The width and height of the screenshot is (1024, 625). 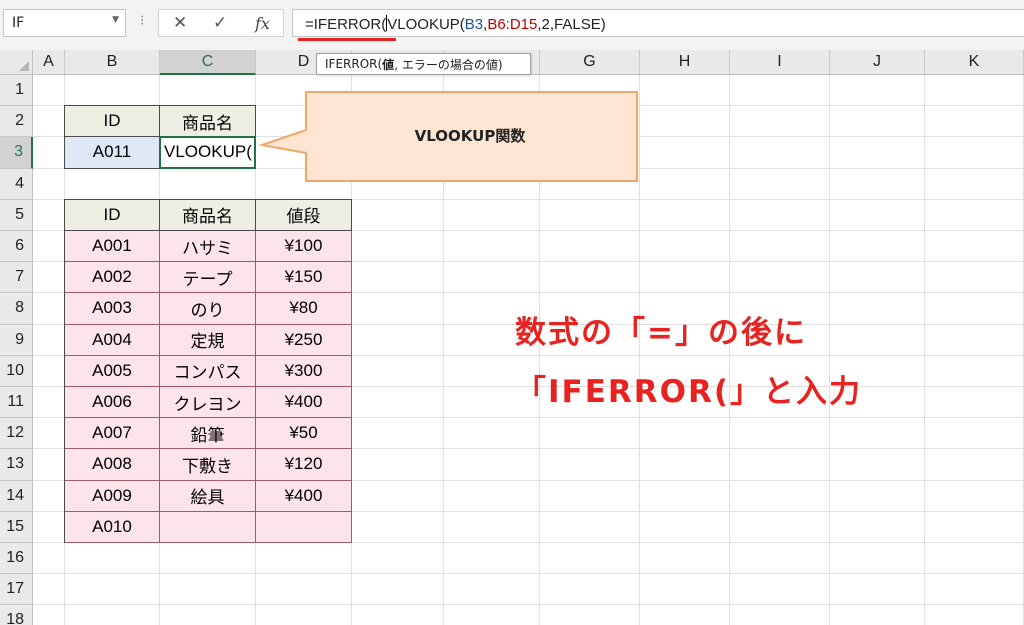 I want to click on more-options-icon: ⁝, so click(x=142, y=21).